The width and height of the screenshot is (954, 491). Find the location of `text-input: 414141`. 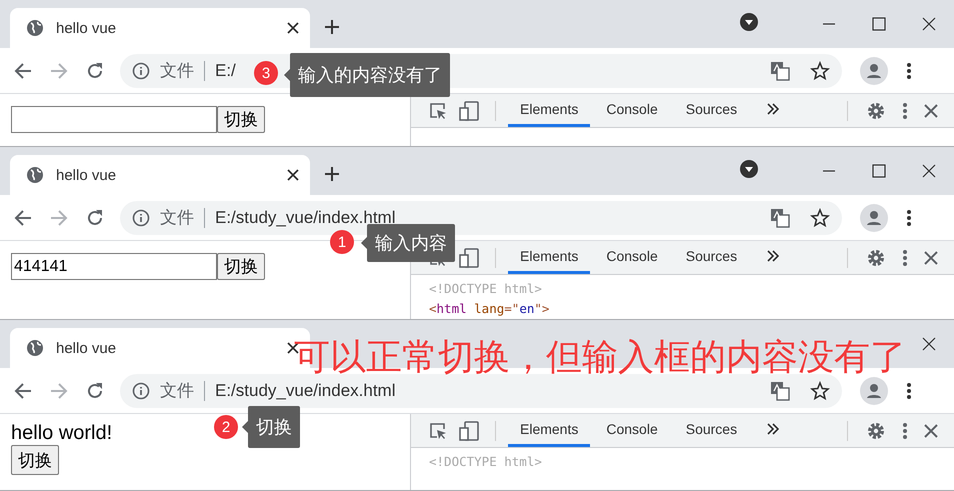

text-input: 414141 is located at coordinates (114, 266).